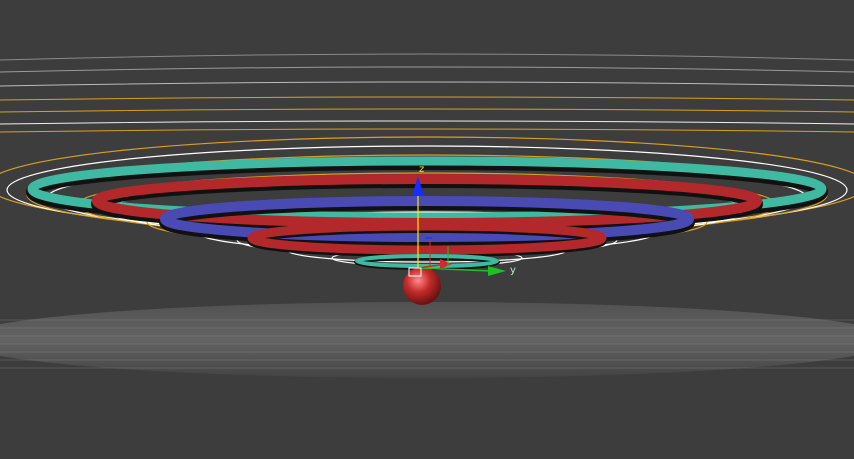  I want to click on gizmo-y-arrow-icon, so click(497, 271).